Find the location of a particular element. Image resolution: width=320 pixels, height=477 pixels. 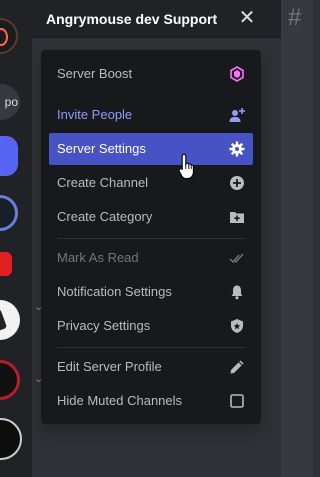

menu-item-label: Server Boost is located at coordinates (95, 73).